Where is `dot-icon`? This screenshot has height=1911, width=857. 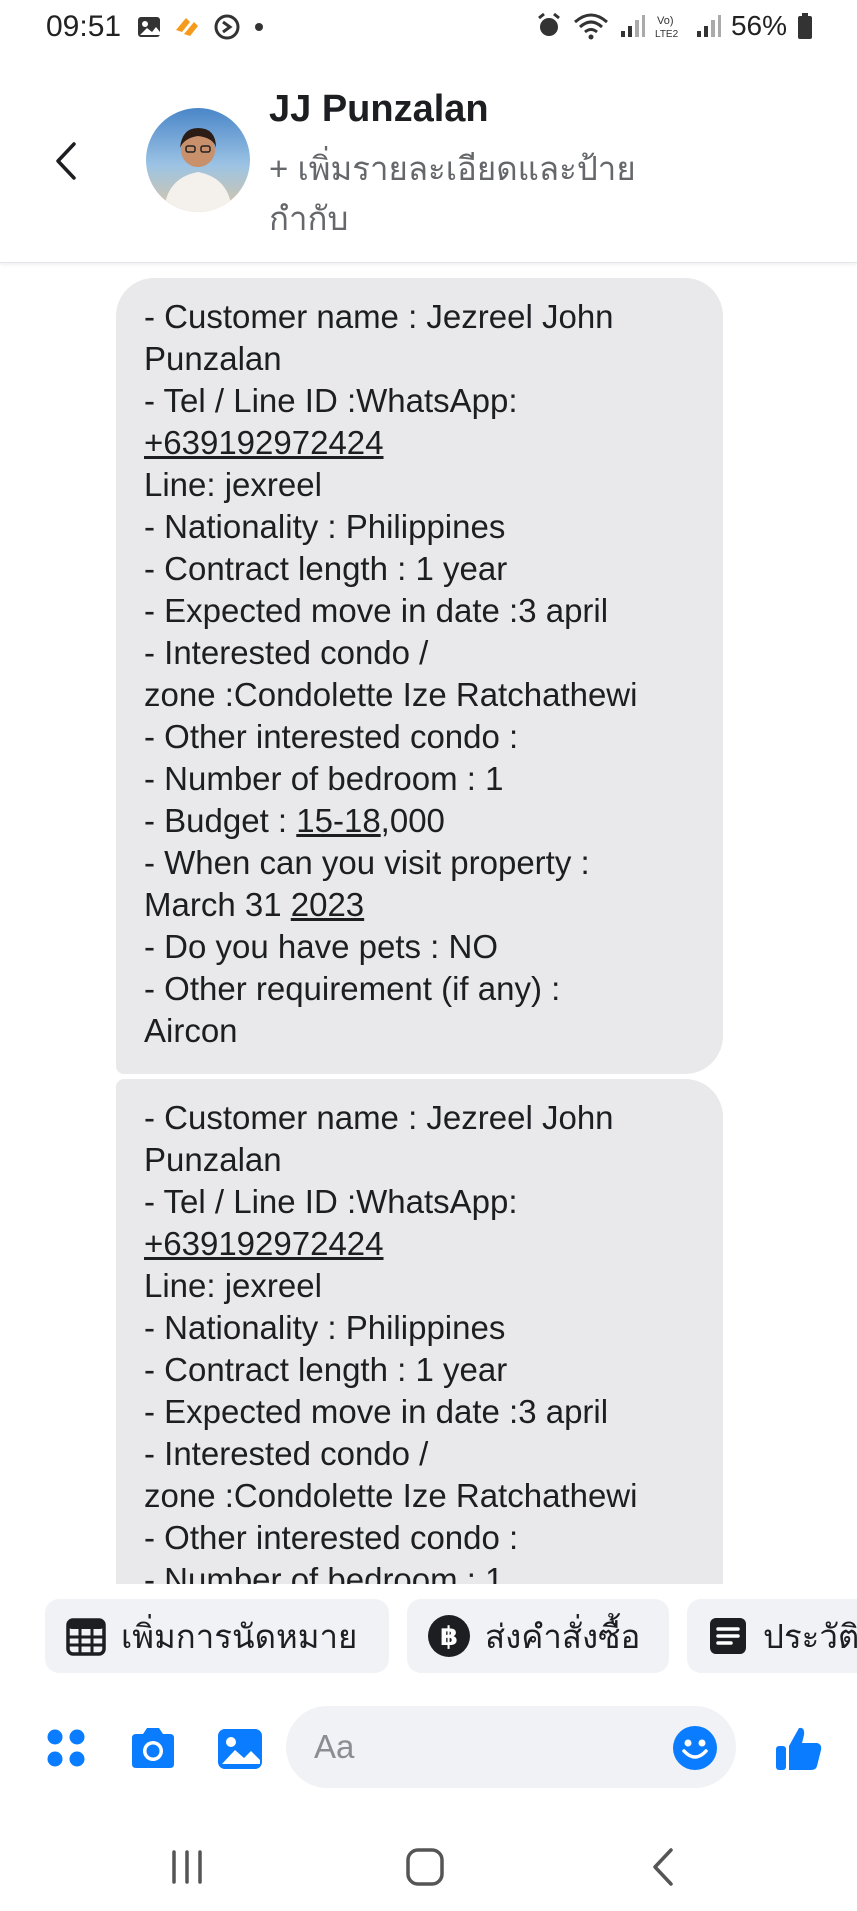
dot-icon is located at coordinates (259, 27).